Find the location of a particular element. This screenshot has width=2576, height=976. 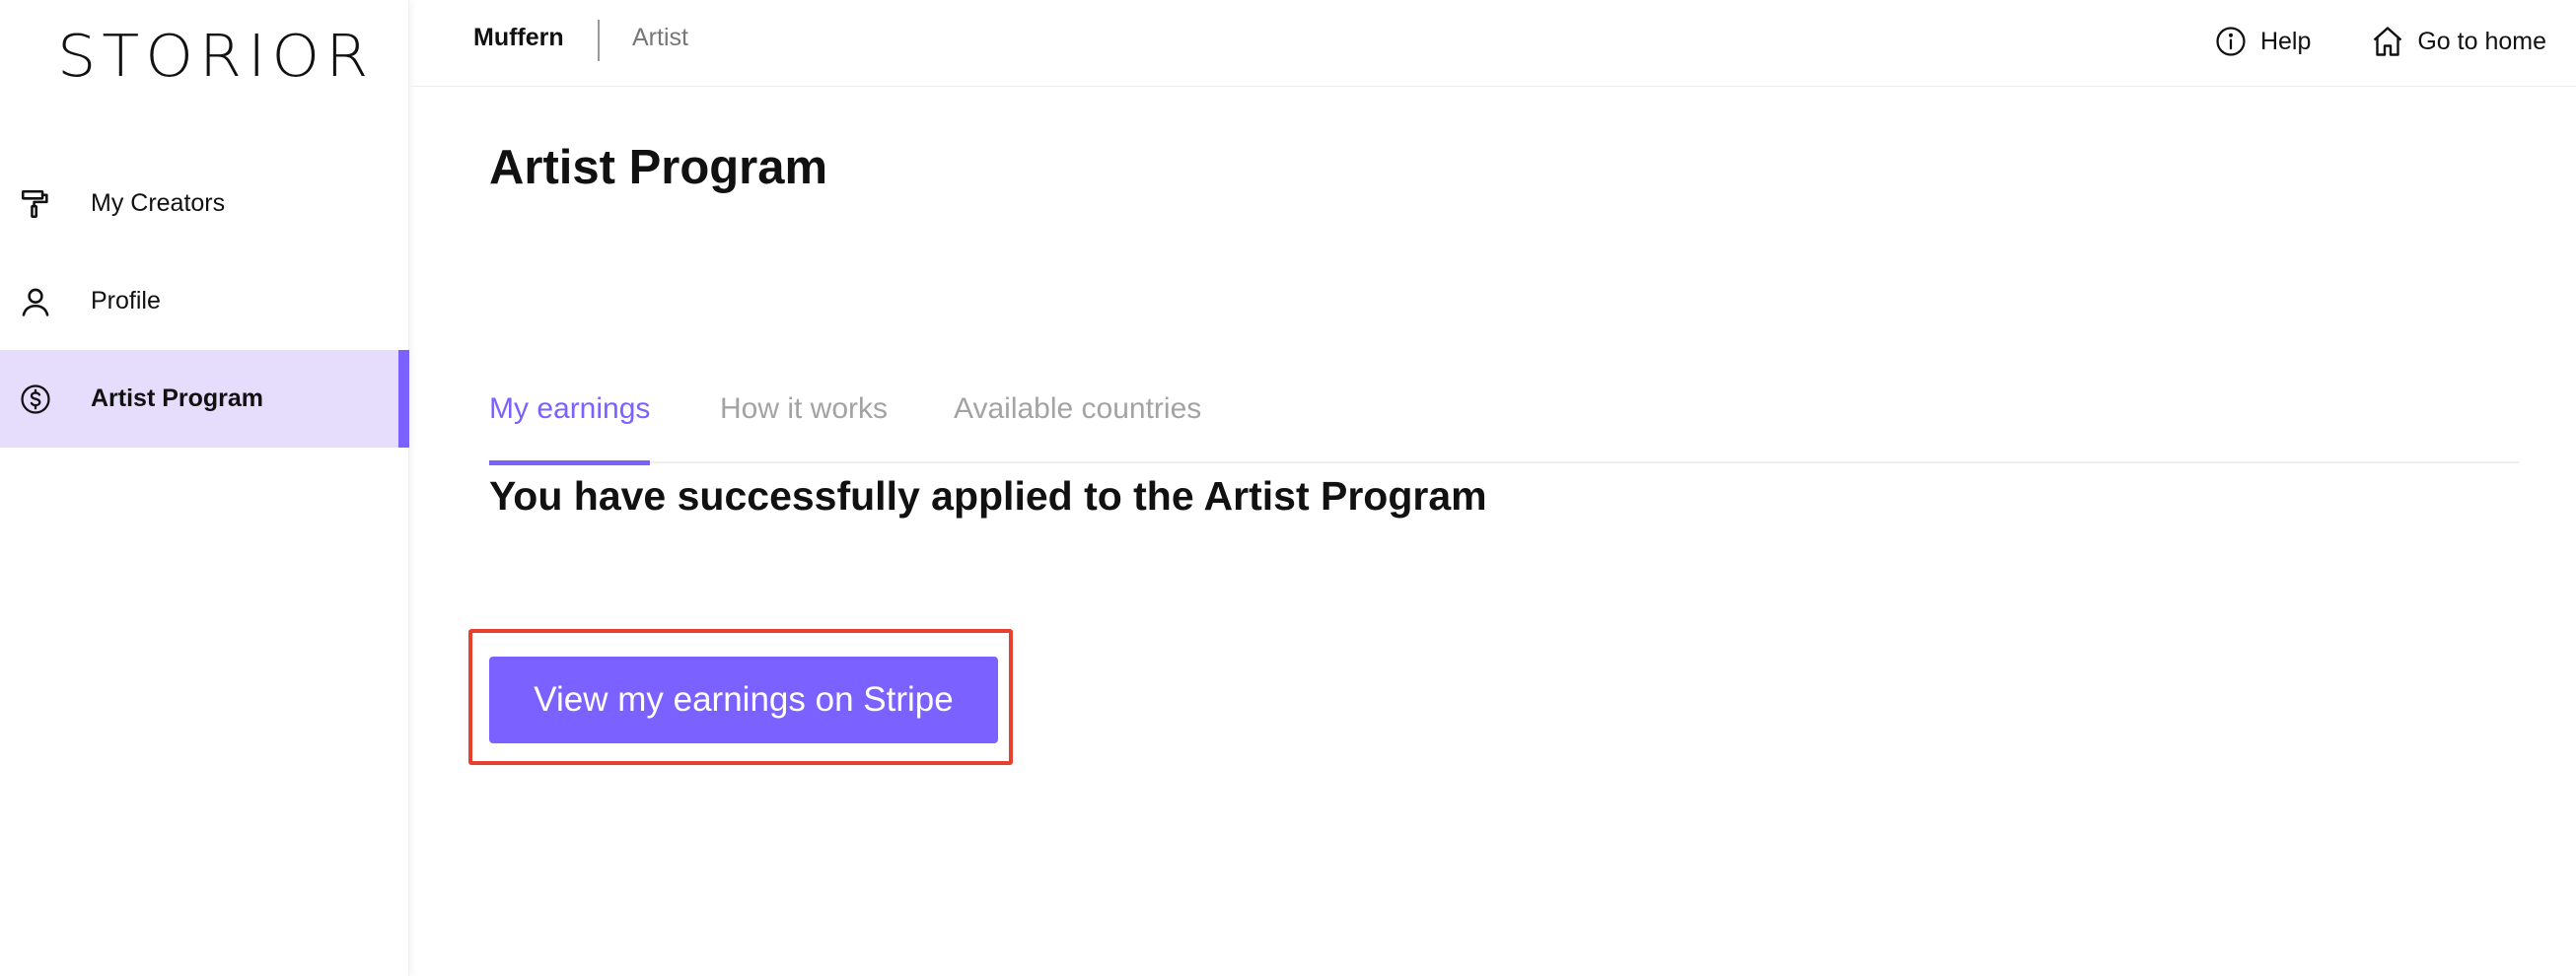

view-earnings-on-stripe-button: View my earnings on Stripe is located at coordinates (743, 700).